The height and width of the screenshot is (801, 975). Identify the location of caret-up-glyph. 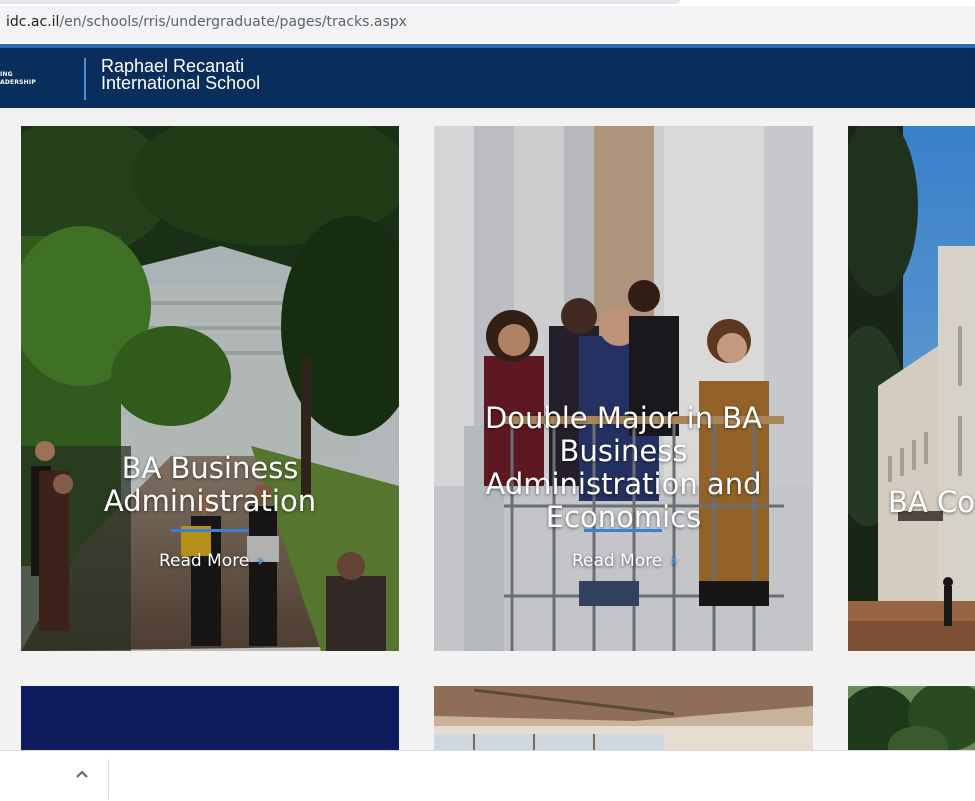
(82, 774).